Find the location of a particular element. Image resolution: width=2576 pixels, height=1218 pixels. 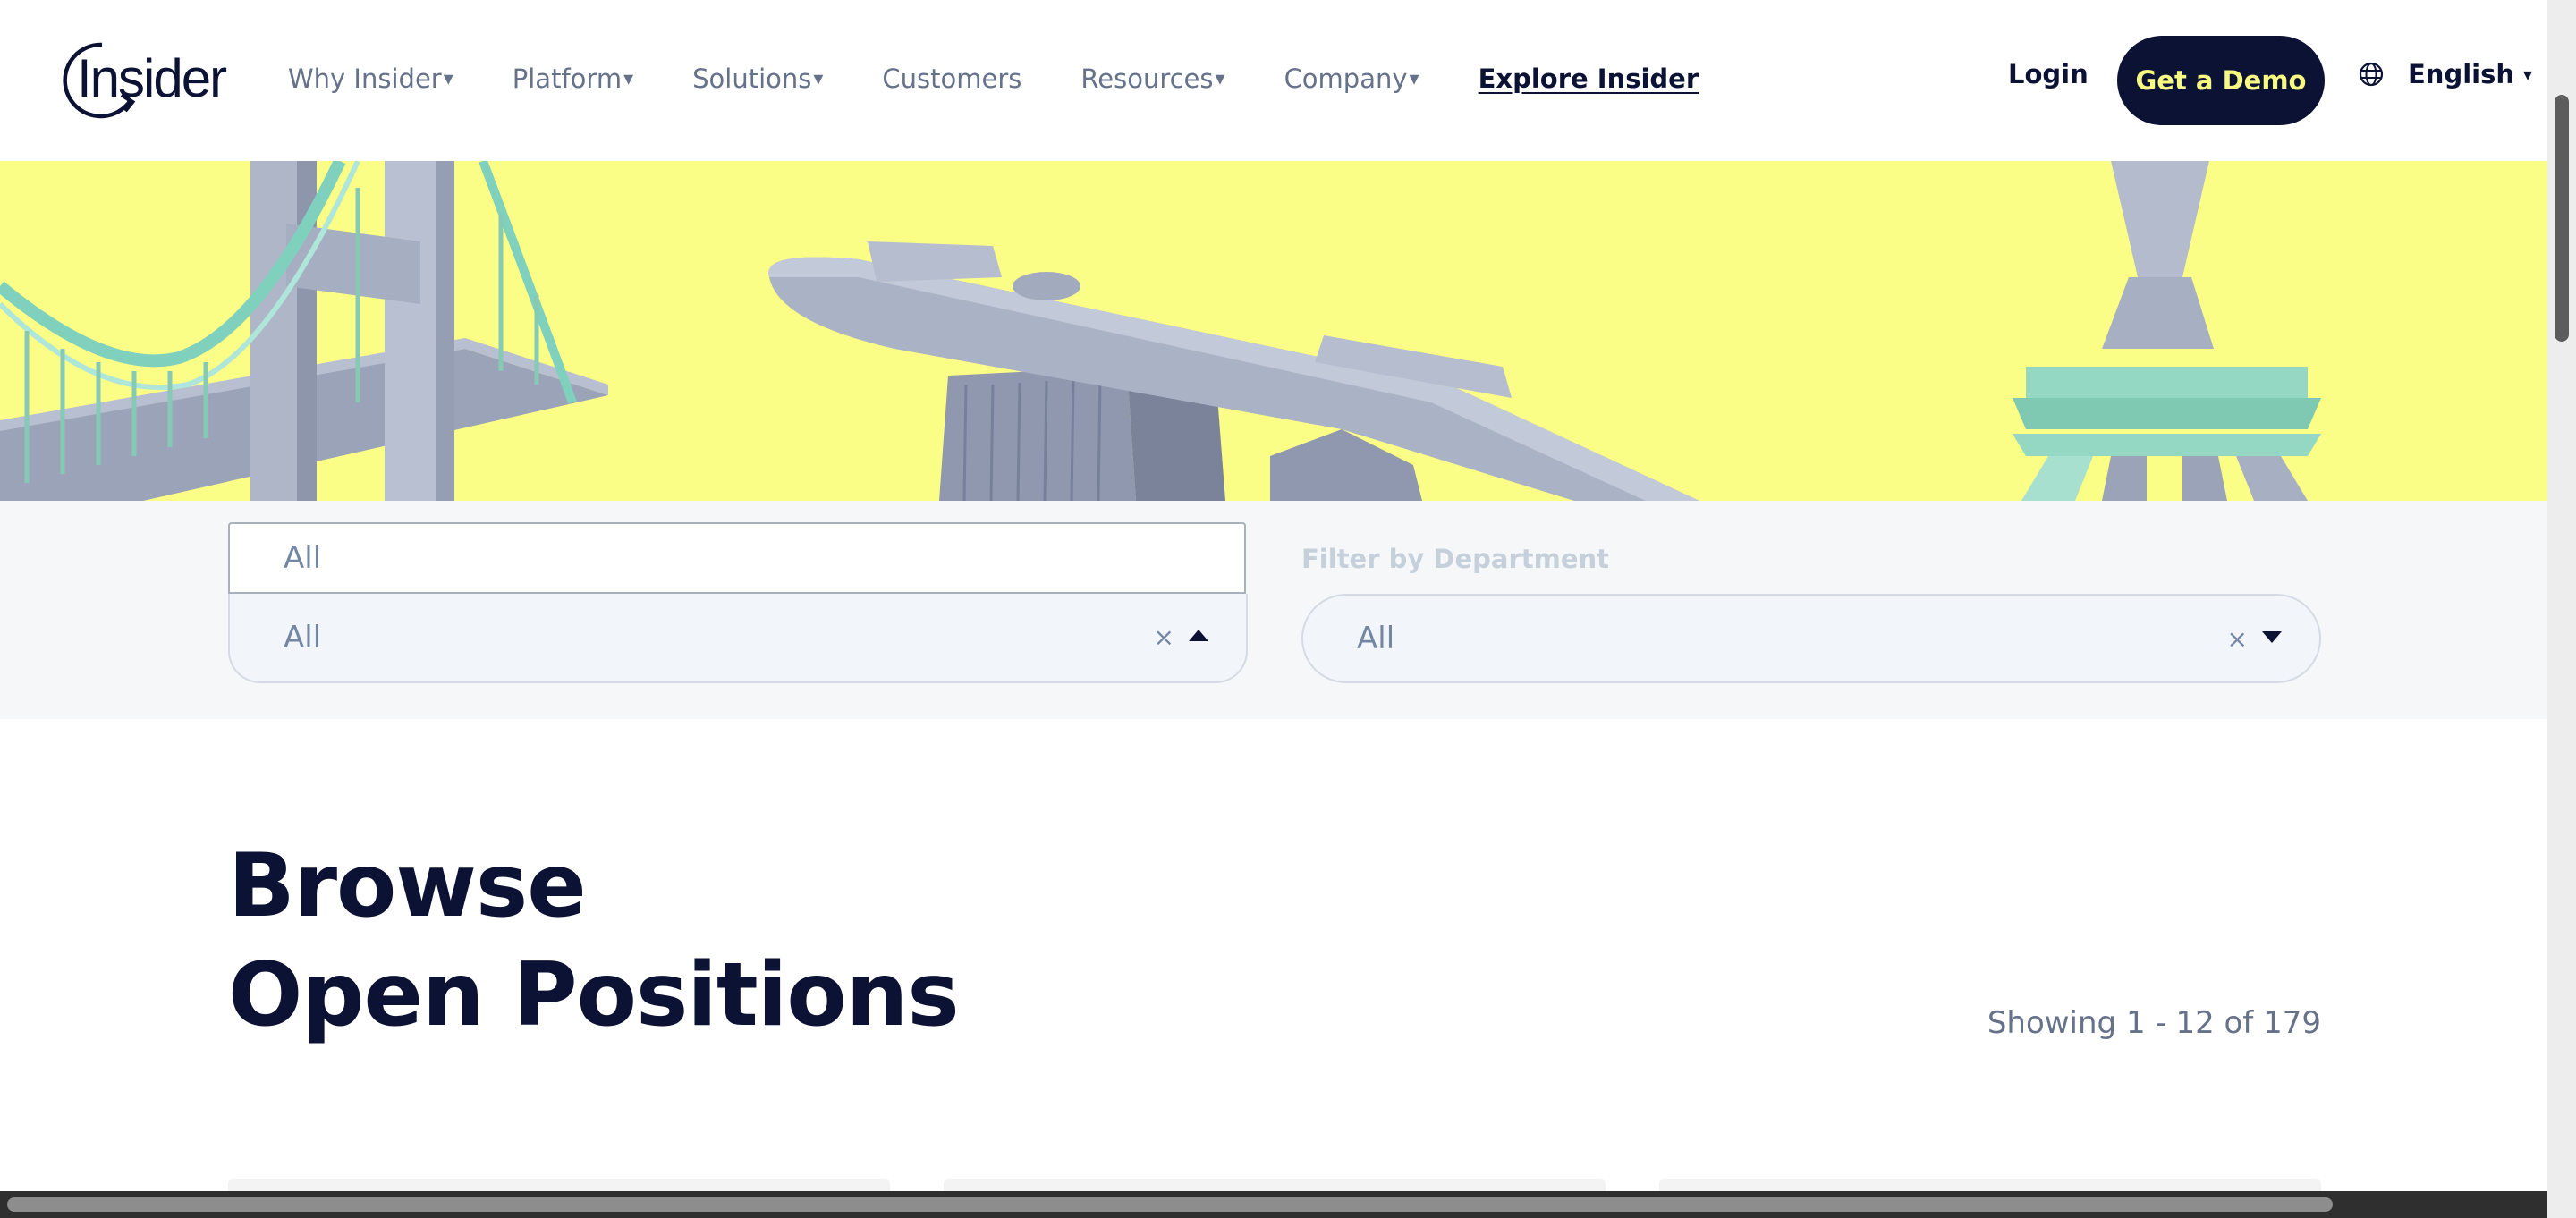

location-search-input: All is located at coordinates (737, 558).